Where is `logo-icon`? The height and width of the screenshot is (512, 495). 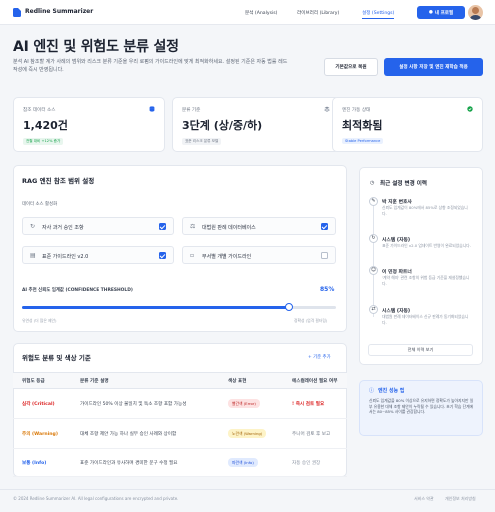 logo-icon is located at coordinates (17, 12).